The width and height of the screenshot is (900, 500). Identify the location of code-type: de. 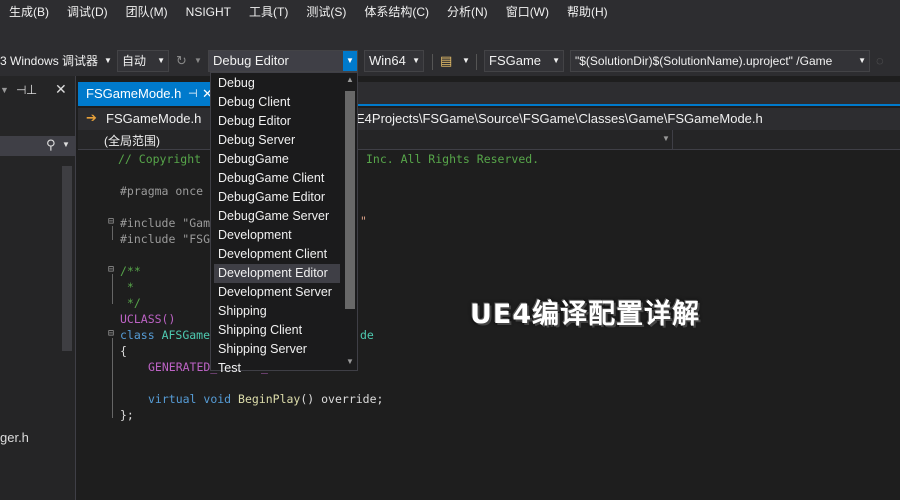
(367, 335).